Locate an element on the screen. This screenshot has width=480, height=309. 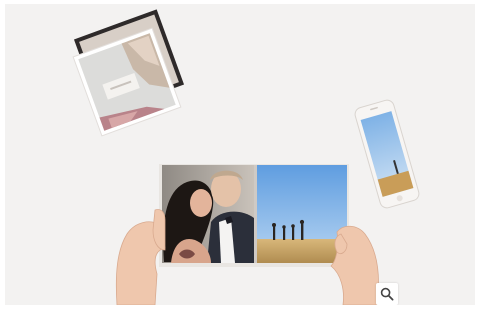
zoom-button is located at coordinates (387, 294).